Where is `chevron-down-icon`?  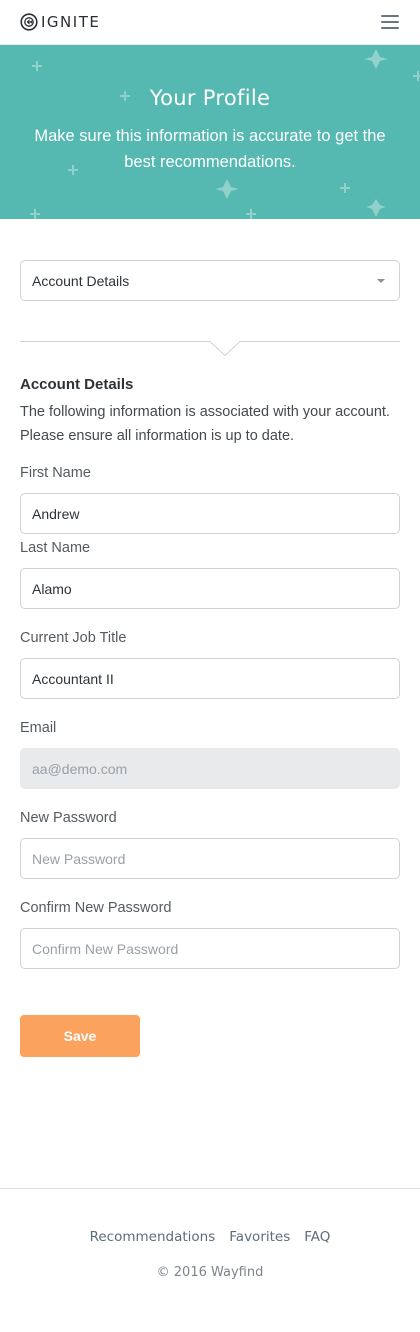
chevron-down-icon is located at coordinates (381, 280).